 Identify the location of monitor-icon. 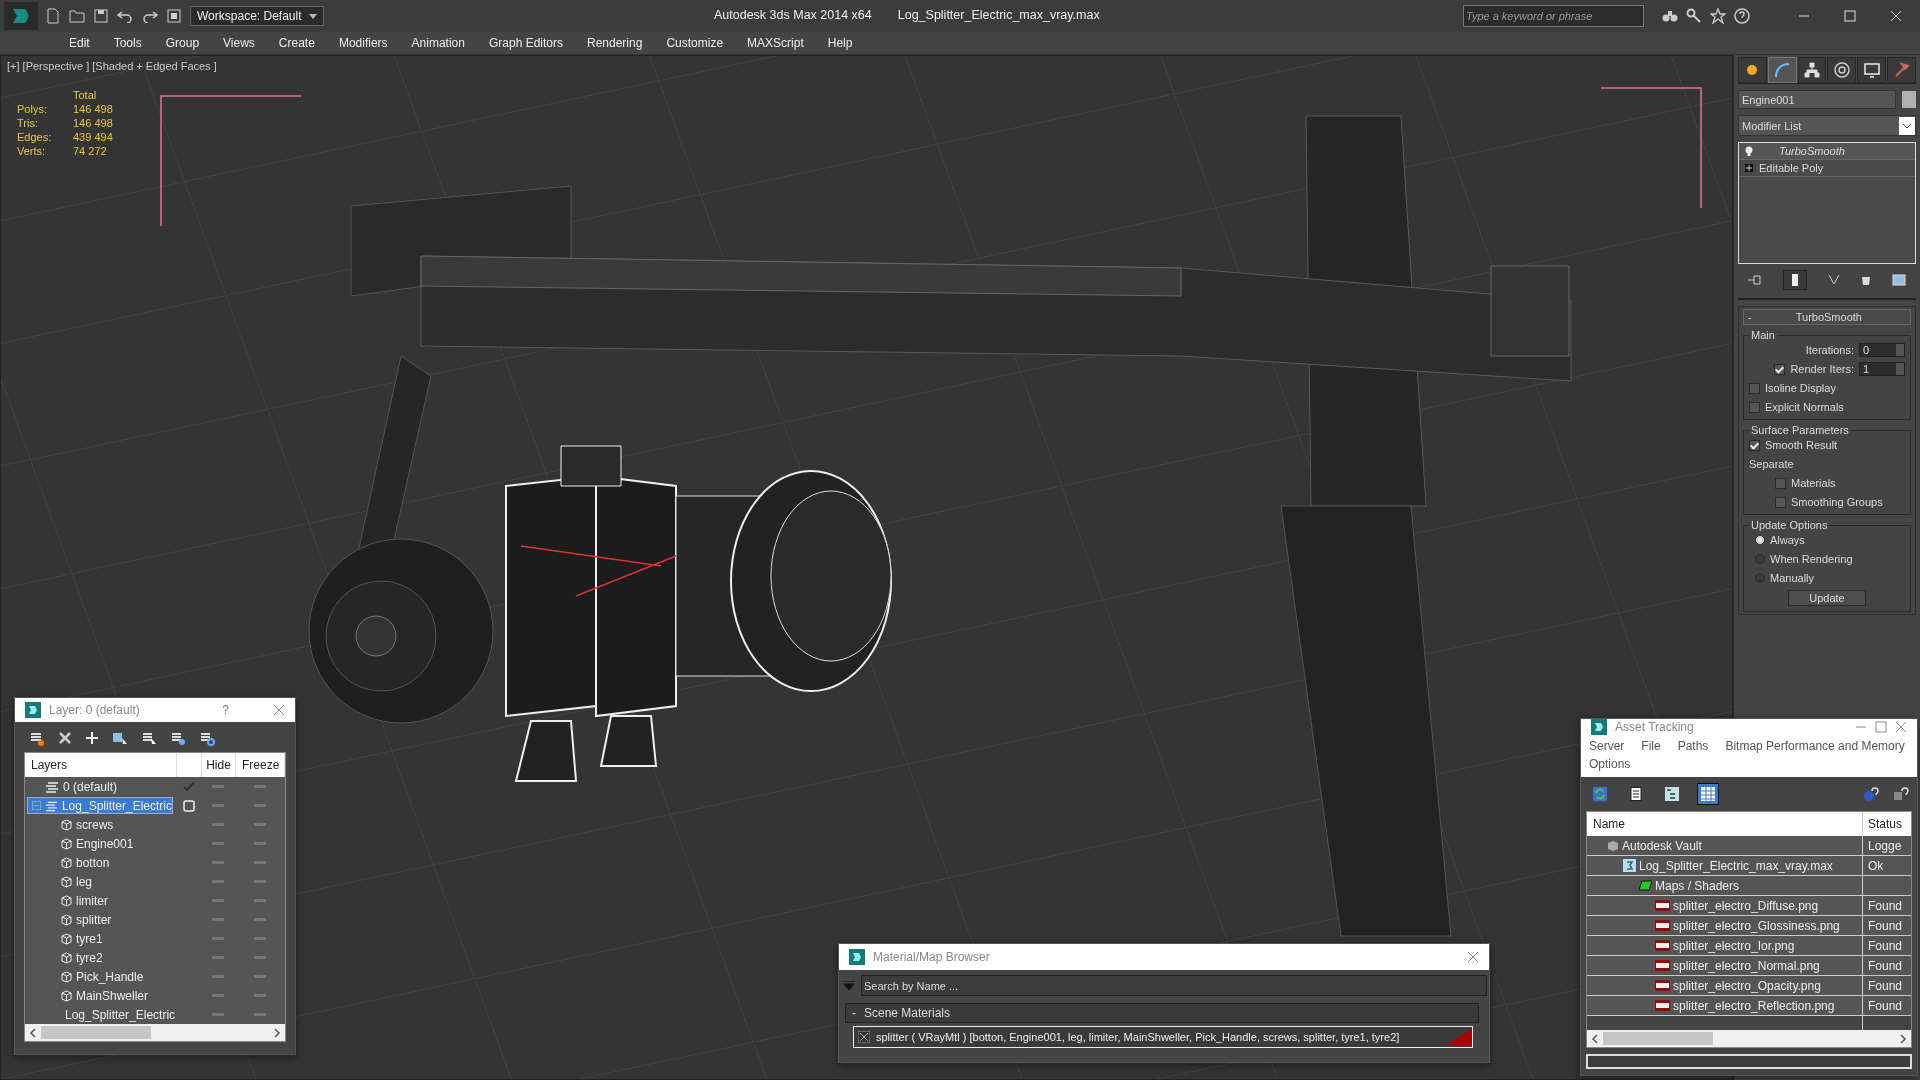
(1871, 70).